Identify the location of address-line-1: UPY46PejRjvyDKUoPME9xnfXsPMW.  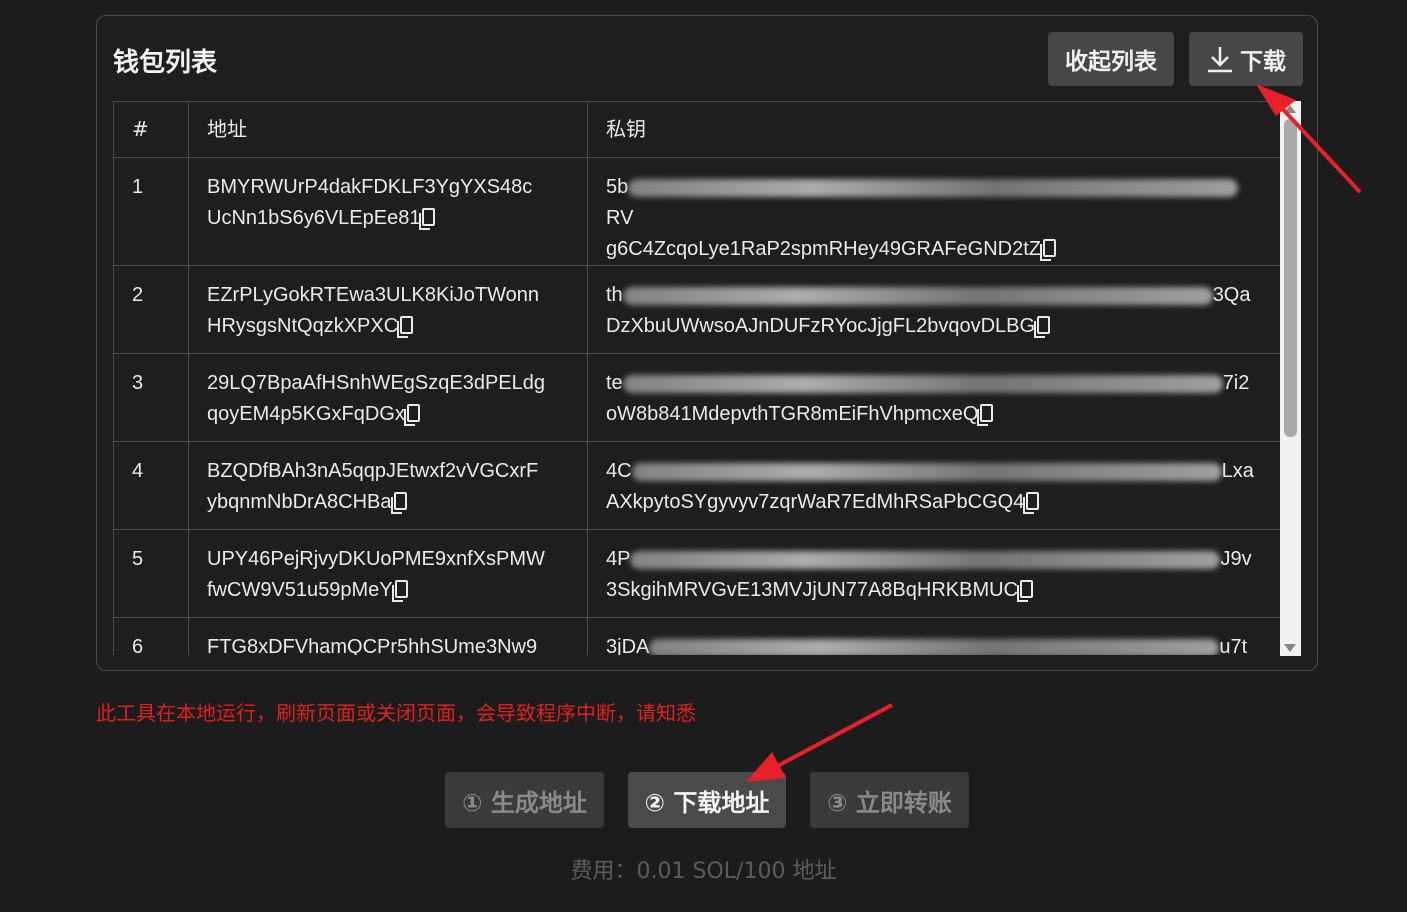
(376, 559).